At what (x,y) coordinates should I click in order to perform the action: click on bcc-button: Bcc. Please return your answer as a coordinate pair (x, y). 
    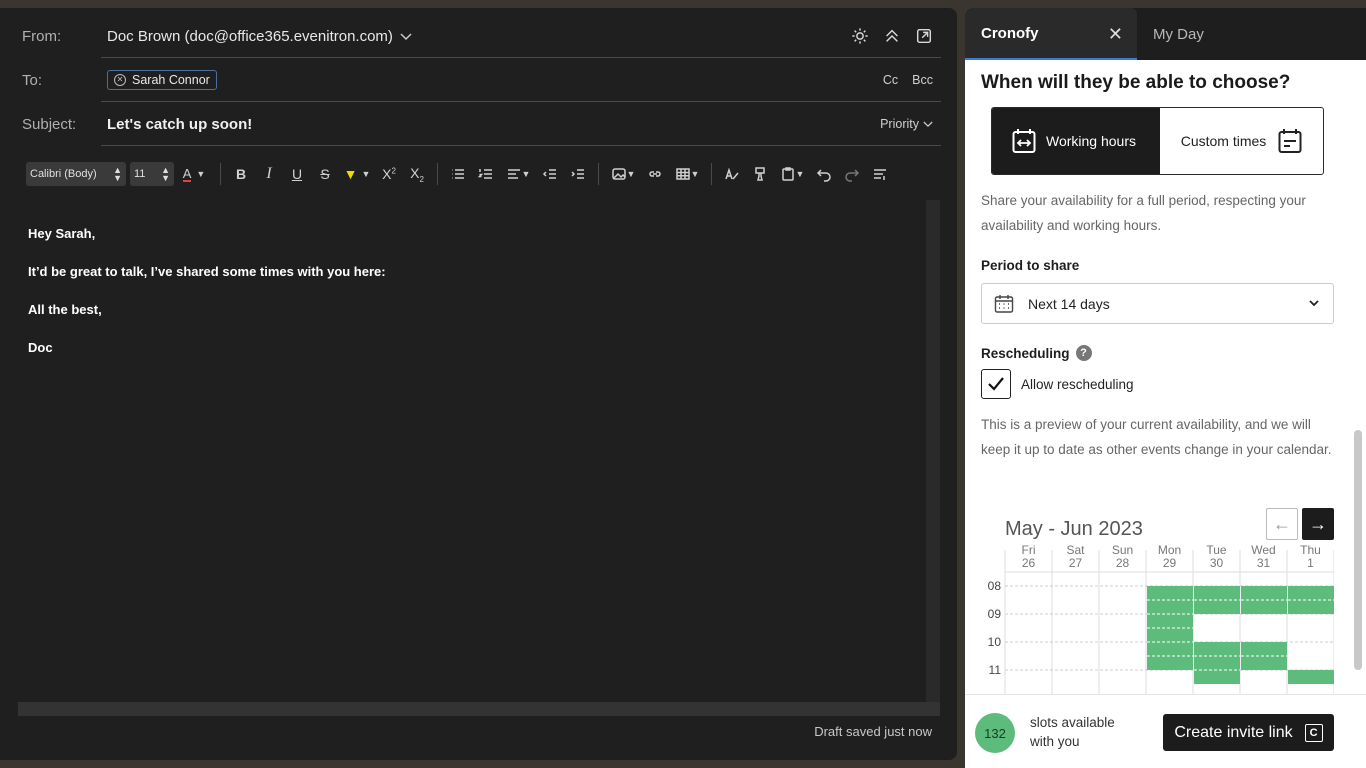
    Looking at the image, I should click on (922, 80).